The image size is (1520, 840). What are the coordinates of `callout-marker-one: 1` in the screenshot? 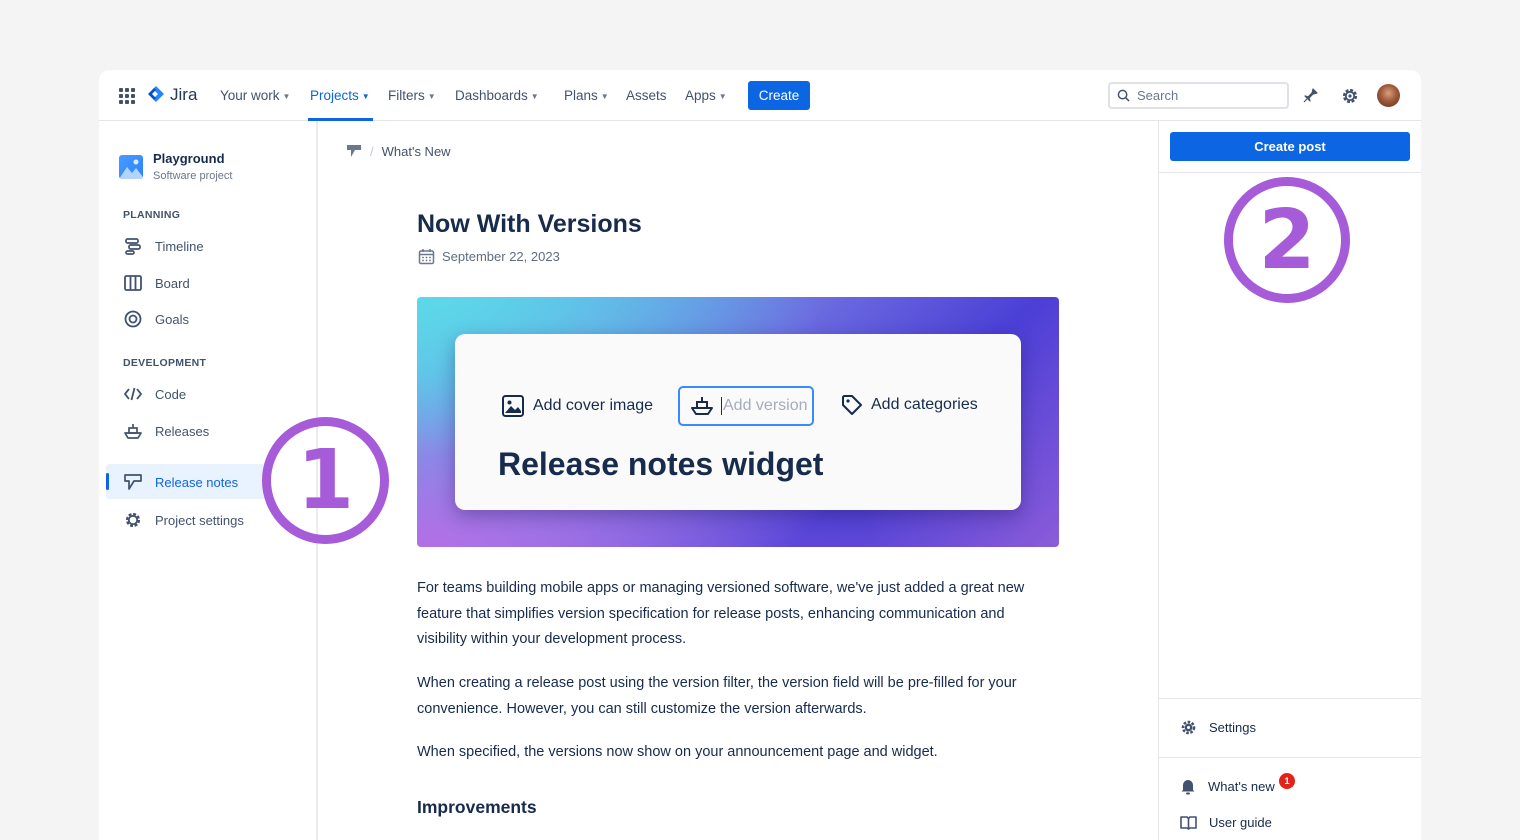 It's located at (325, 480).